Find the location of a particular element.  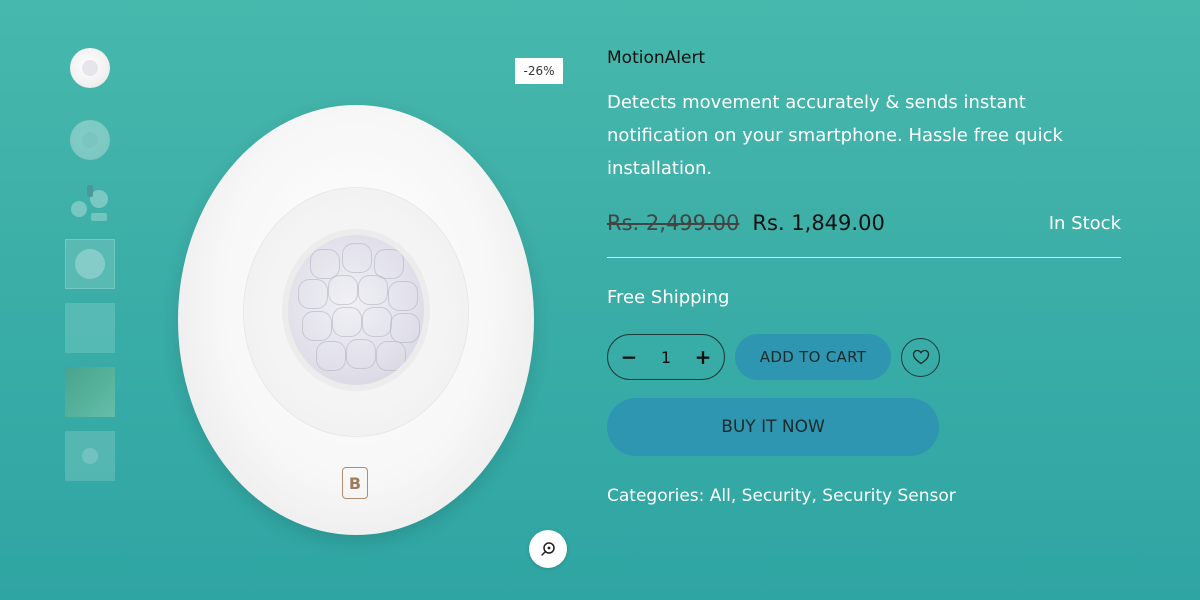

original-price: Rs. 2,499.00 is located at coordinates (673, 223).